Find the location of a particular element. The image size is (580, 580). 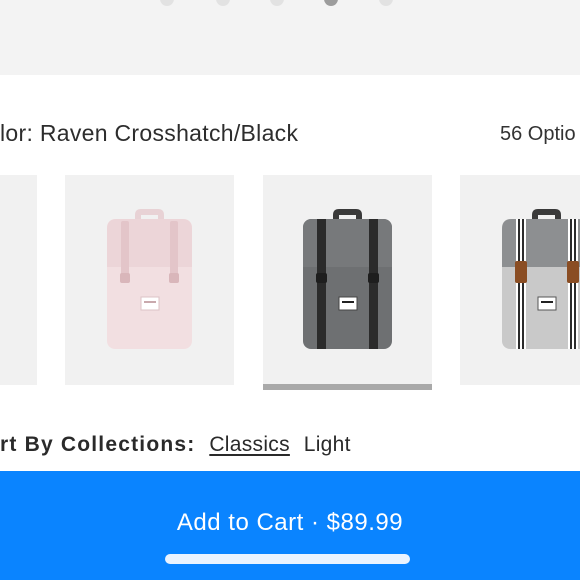

add-to-cart-button: Add to Cart · $89.99 is located at coordinates (290, 523).